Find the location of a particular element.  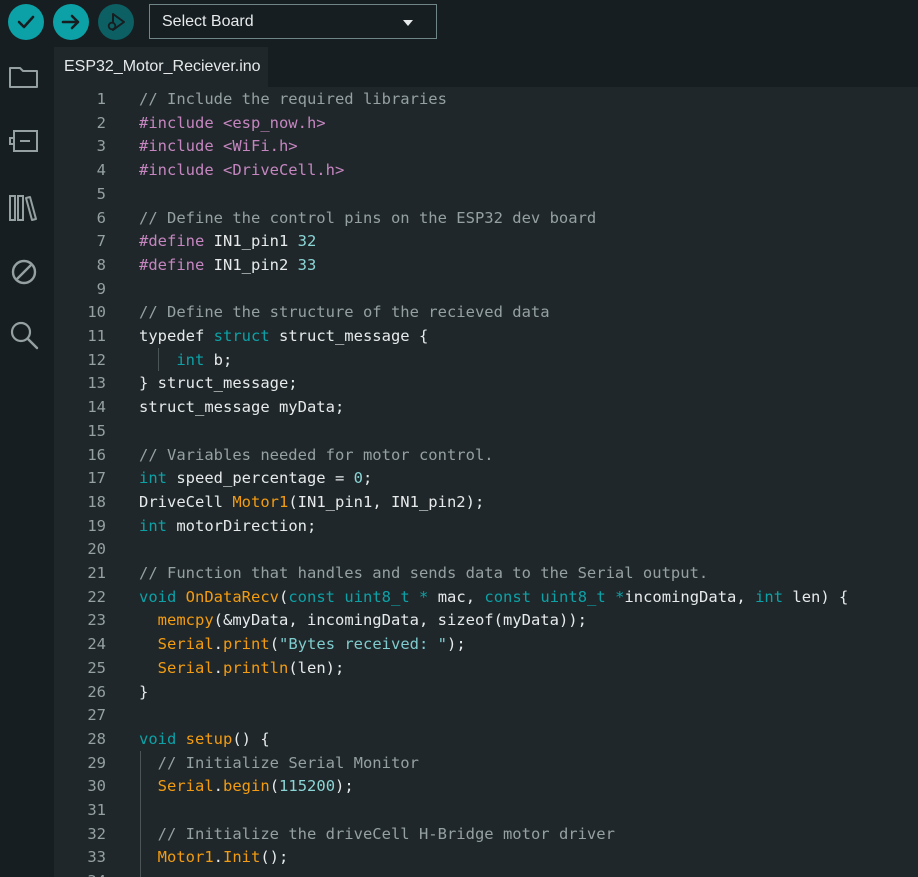

library-manager-button is located at coordinates (24, 208).